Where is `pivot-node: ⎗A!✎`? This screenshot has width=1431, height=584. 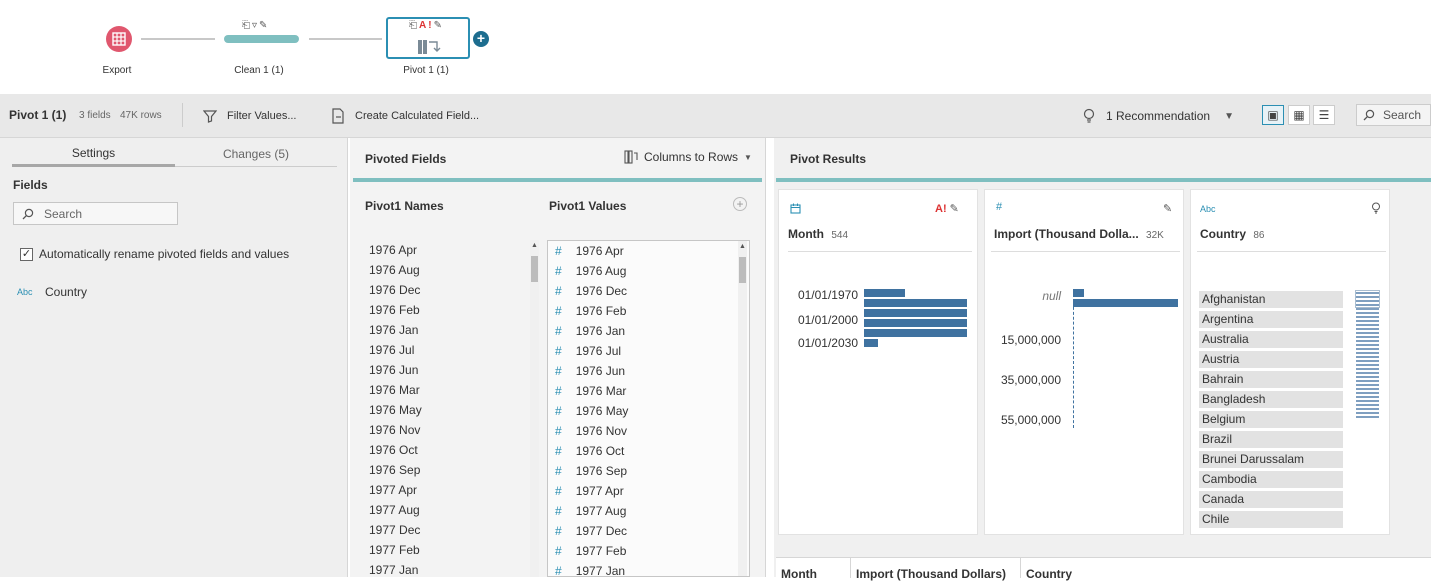 pivot-node: ⎗A!✎ is located at coordinates (428, 38).